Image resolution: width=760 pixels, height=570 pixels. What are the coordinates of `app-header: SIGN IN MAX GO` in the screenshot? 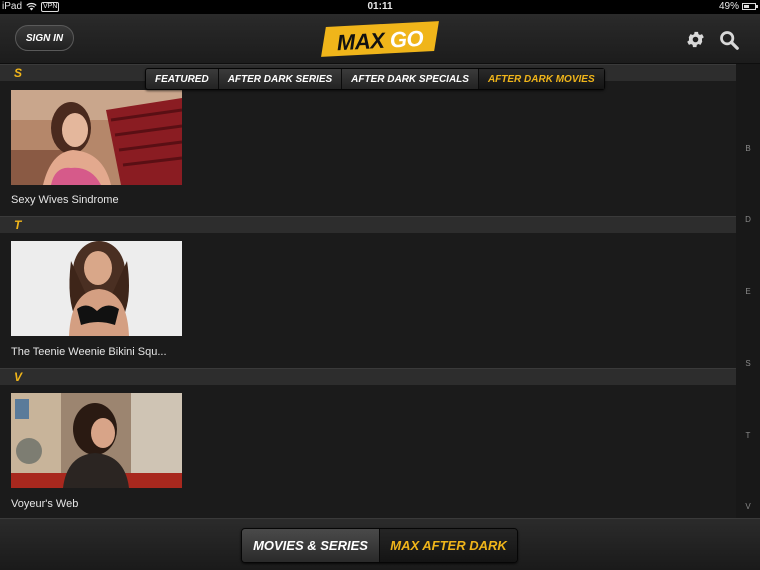 It's located at (380, 39).